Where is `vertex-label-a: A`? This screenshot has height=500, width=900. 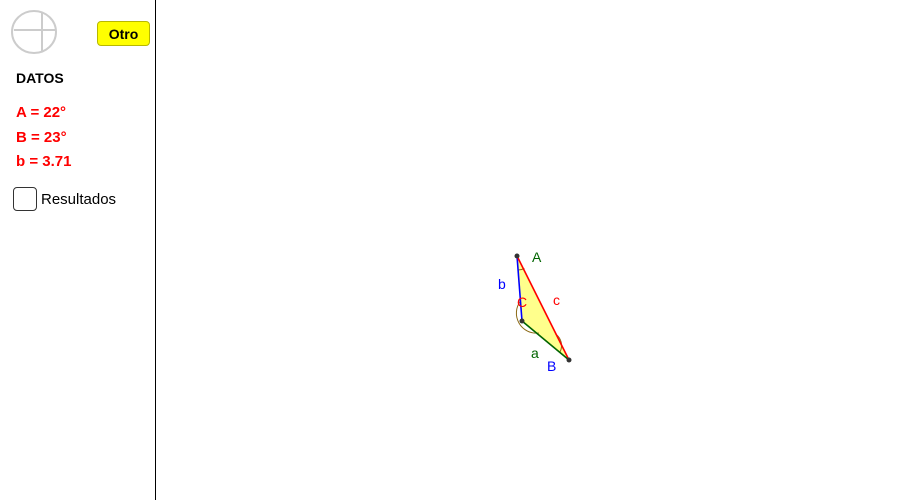 vertex-label-a: A is located at coordinates (537, 257).